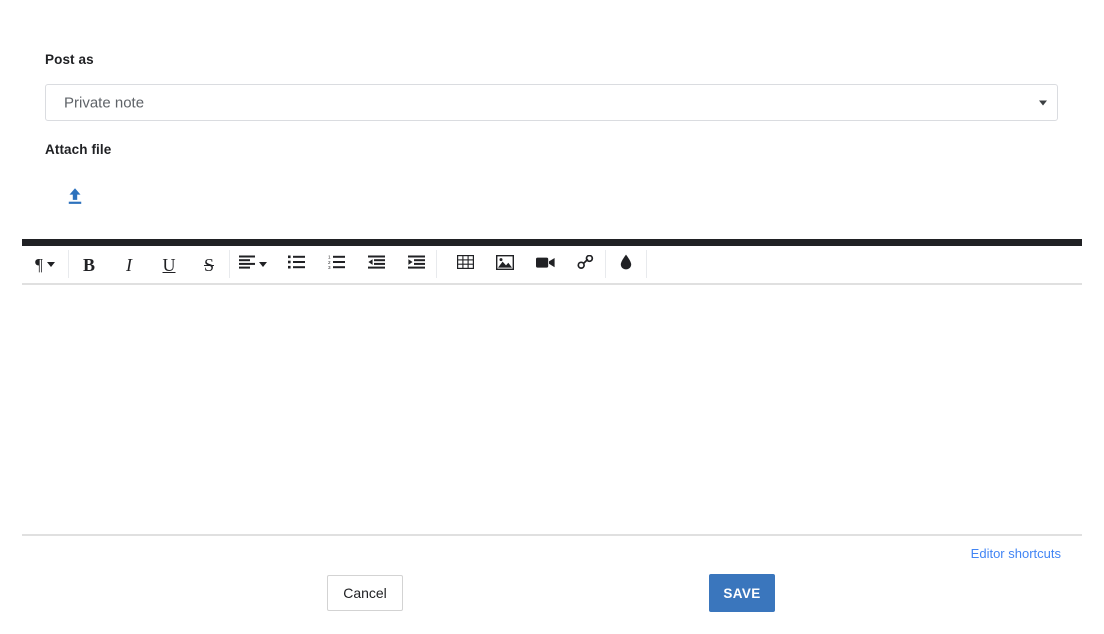 This screenshot has width=1104, height=634. I want to click on toolbar-group-paragraph: ¶, so click(45, 264).